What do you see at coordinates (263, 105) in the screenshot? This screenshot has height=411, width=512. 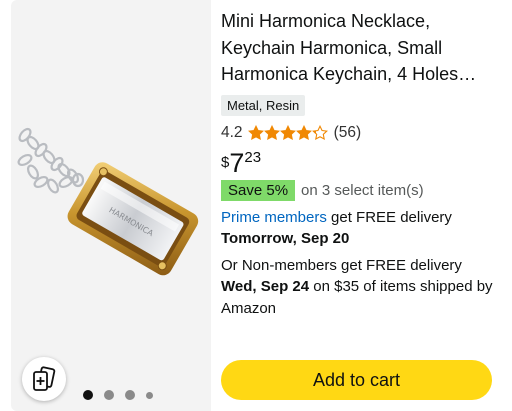 I see `material-chip: Metal, Resin` at bounding box center [263, 105].